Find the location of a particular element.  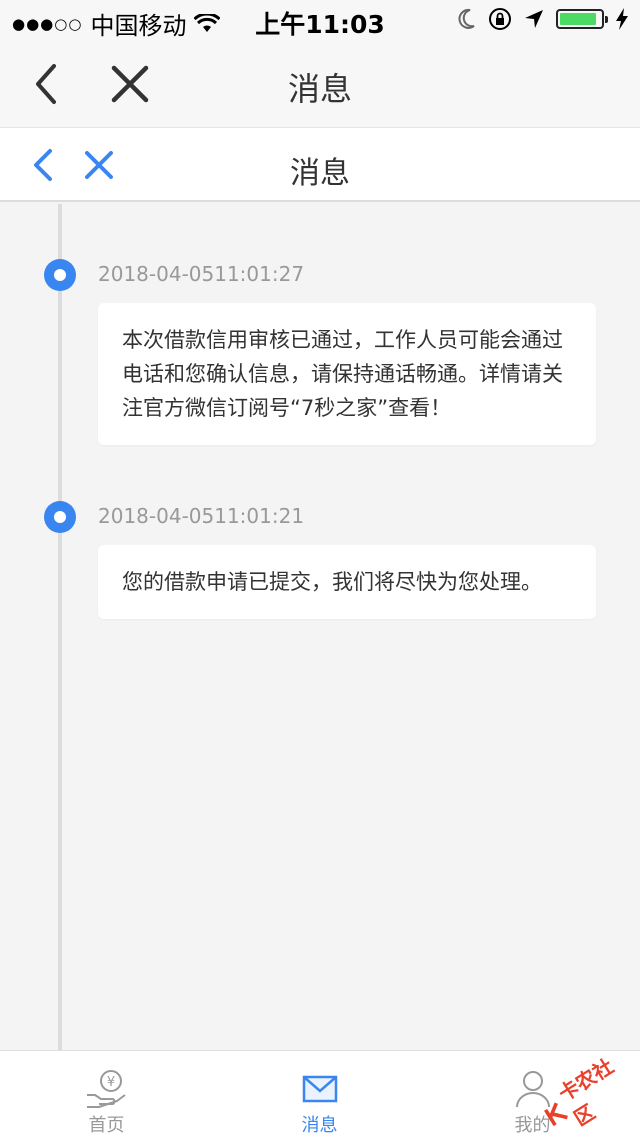

message-text: 您的借款申请已提交，我们将尽快为您处理。 is located at coordinates (332, 582).